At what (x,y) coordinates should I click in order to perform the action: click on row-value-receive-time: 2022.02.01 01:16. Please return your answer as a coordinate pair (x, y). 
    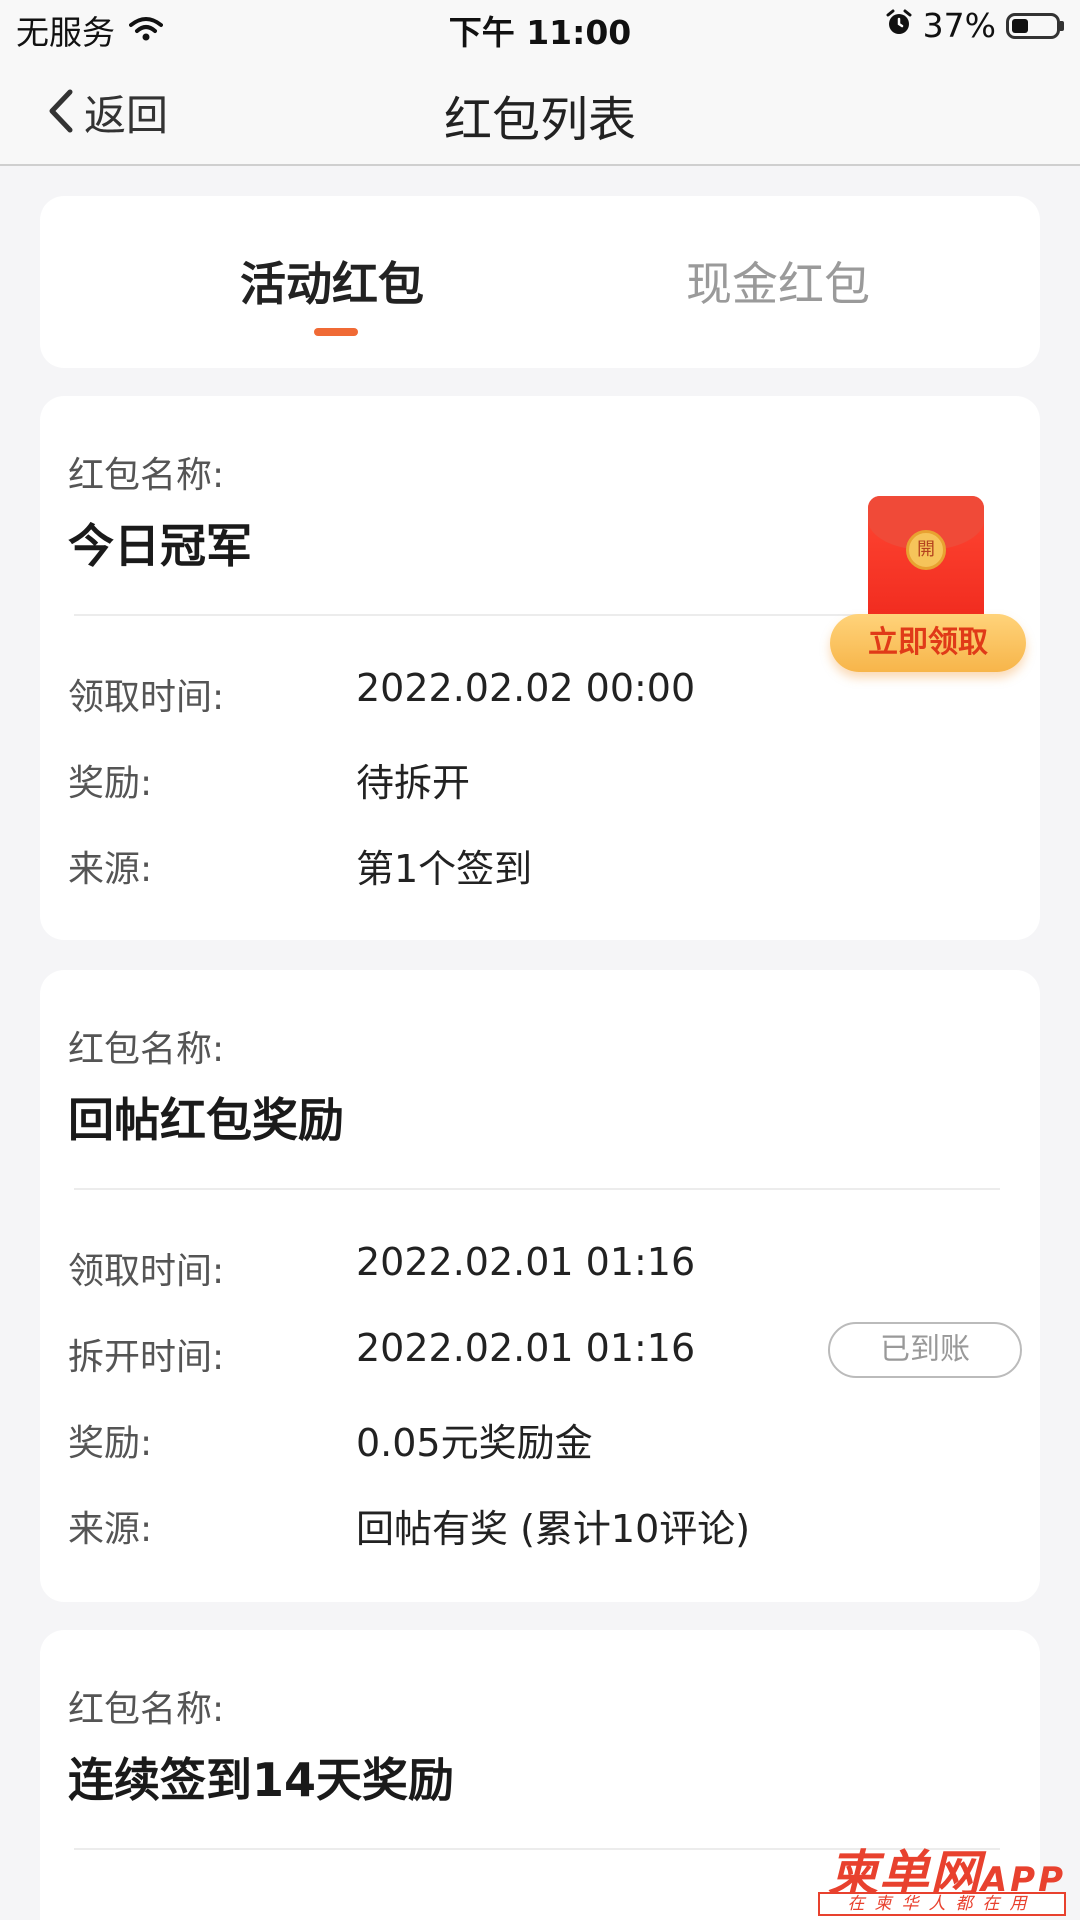
    Looking at the image, I should click on (526, 1262).